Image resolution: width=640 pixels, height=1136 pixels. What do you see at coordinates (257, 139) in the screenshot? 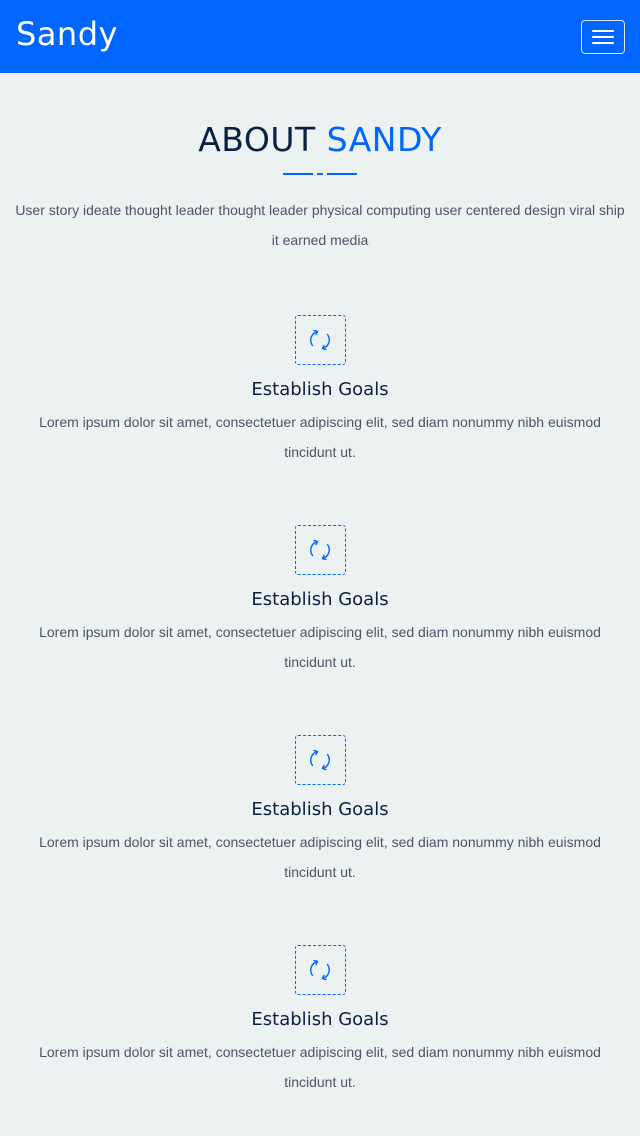
I see `section-title-main: ABOUT` at bounding box center [257, 139].